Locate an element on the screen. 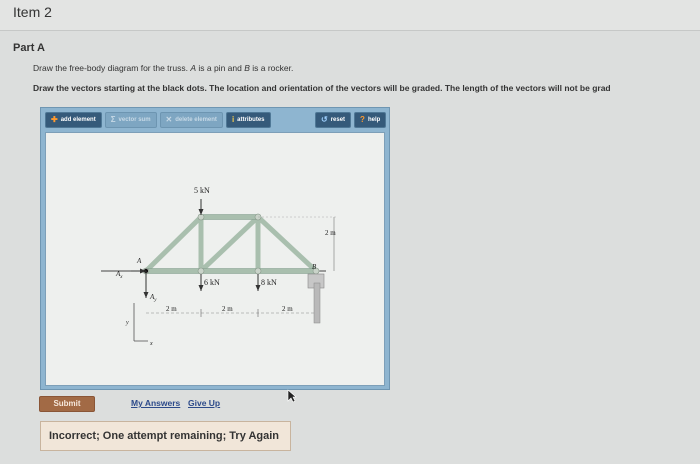 The width and height of the screenshot is (700, 464). truss-members is located at coordinates (231, 244).